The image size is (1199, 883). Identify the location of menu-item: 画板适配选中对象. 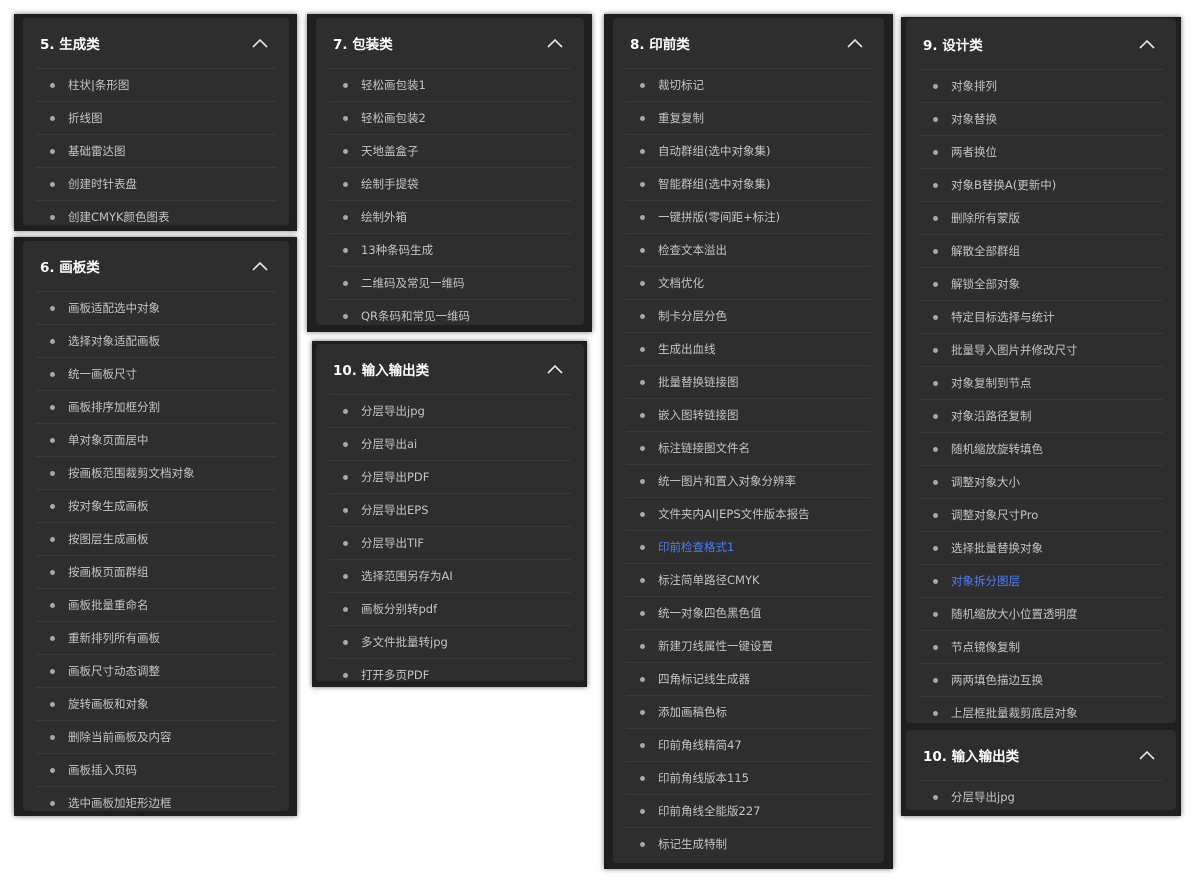
(156, 307).